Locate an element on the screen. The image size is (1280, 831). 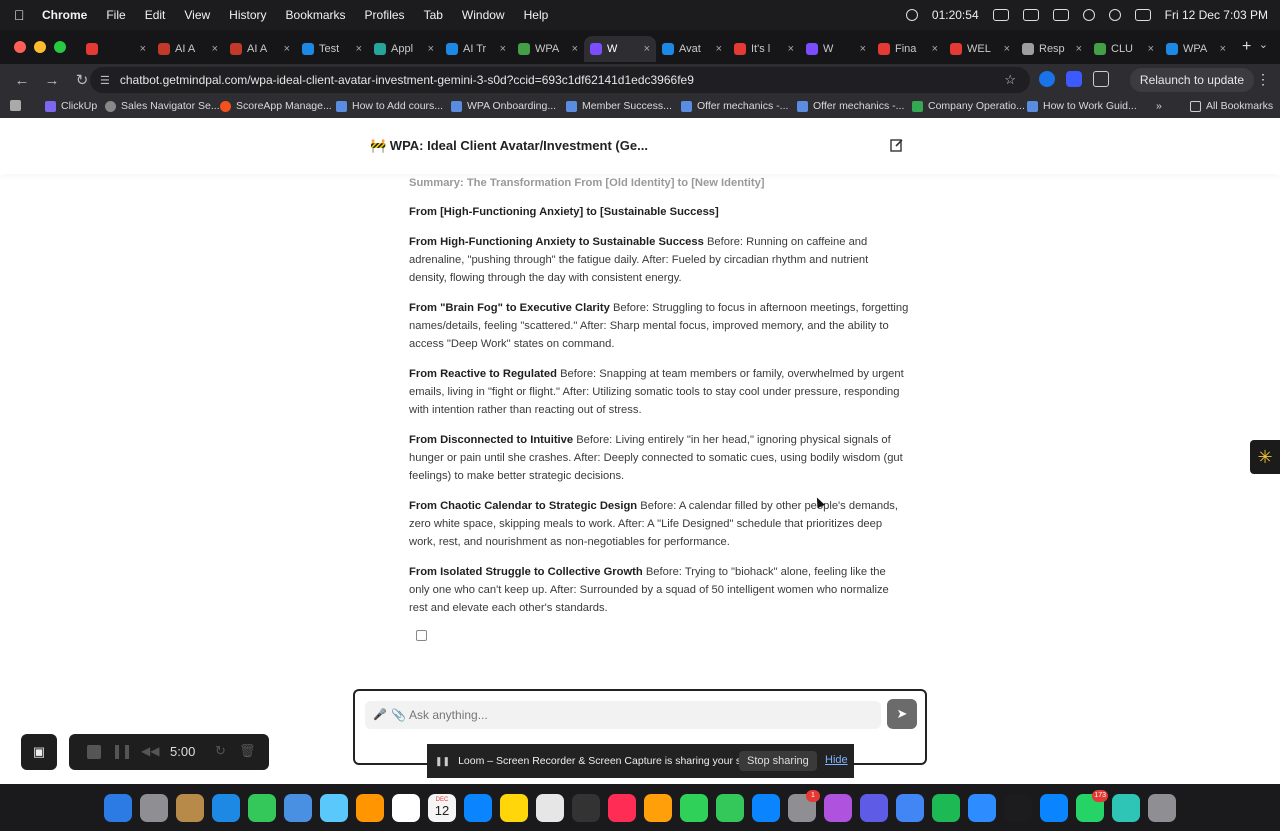
menu-app-name: Chrome is located at coordinates (64, 15).